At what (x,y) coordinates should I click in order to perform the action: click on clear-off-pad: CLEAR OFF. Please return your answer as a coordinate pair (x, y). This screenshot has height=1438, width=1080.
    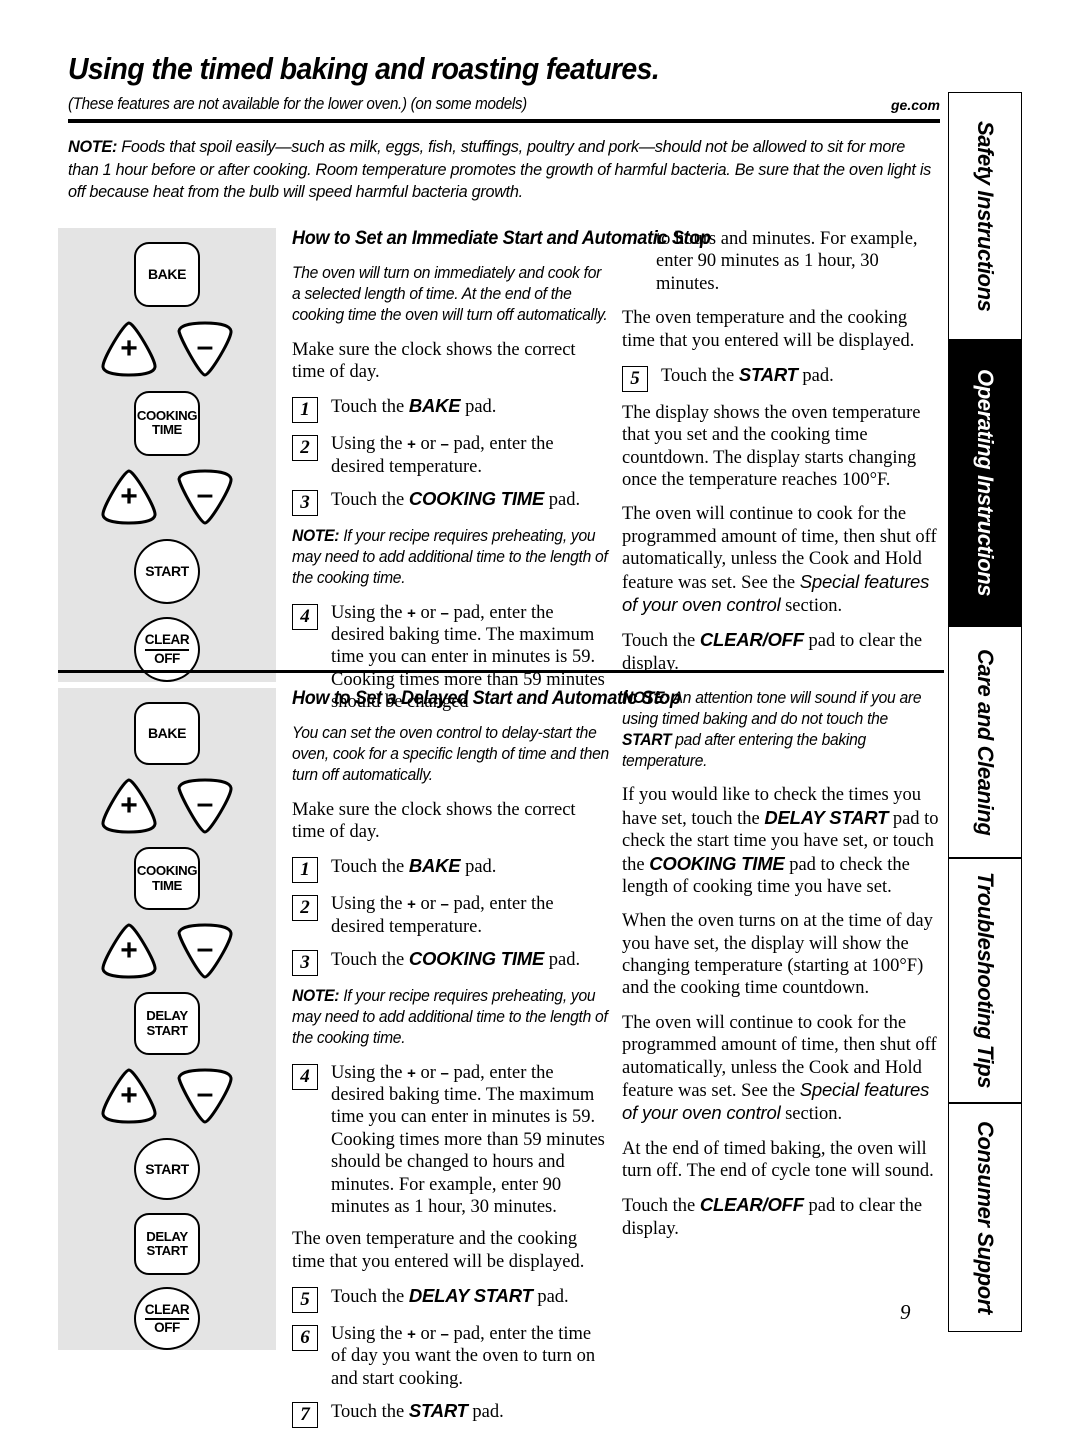
    Looking at the image, I should click on (167, 1319).